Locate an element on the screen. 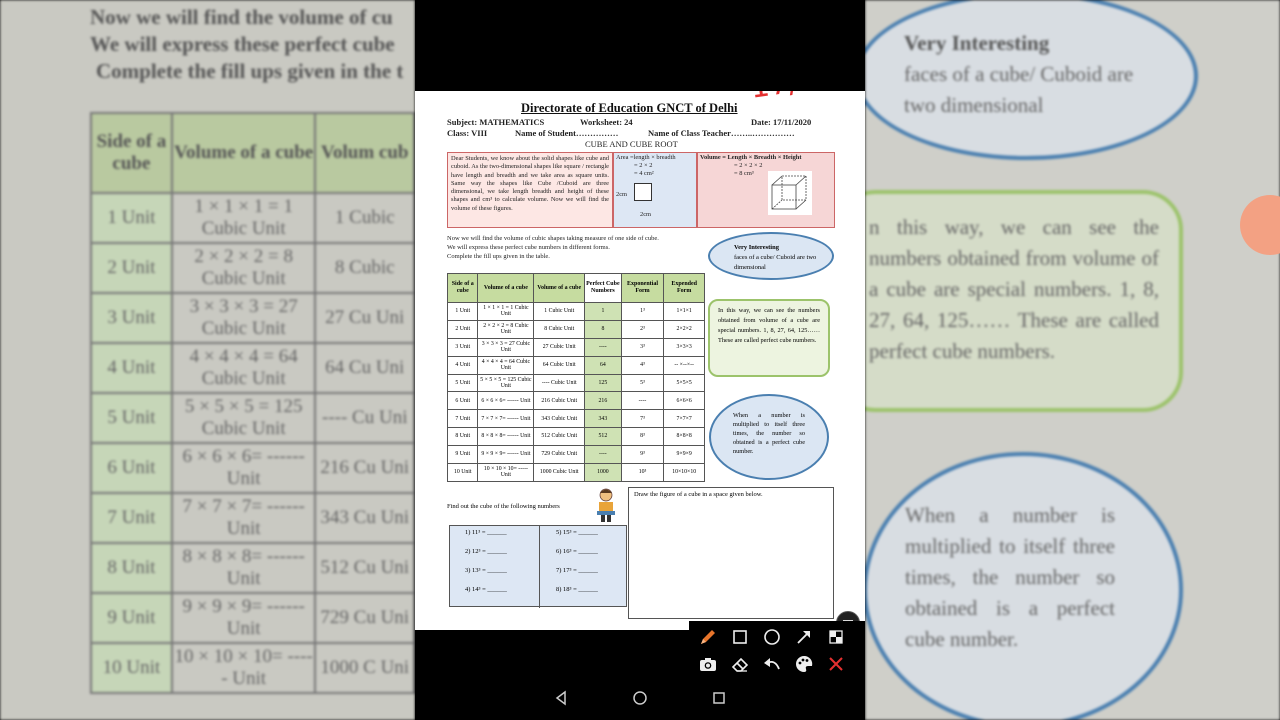 This screenshot has height=720, width=1280. table-cell: 6×6×6 is located at coordinates (684, 401).